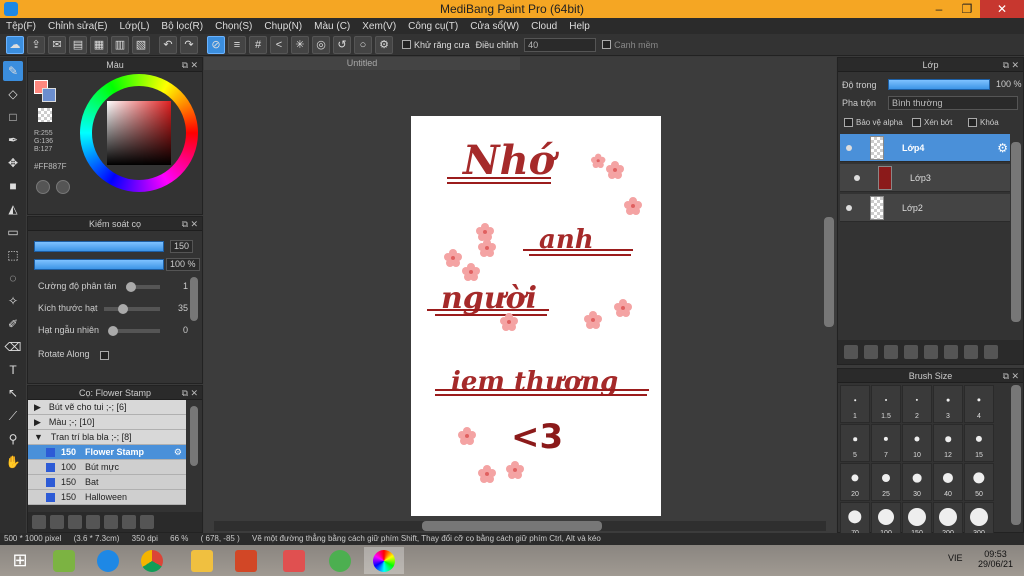 This screenshot has height=576, width=1024. I want to click on operation-tool-icon: ↖, so click(13, 393).